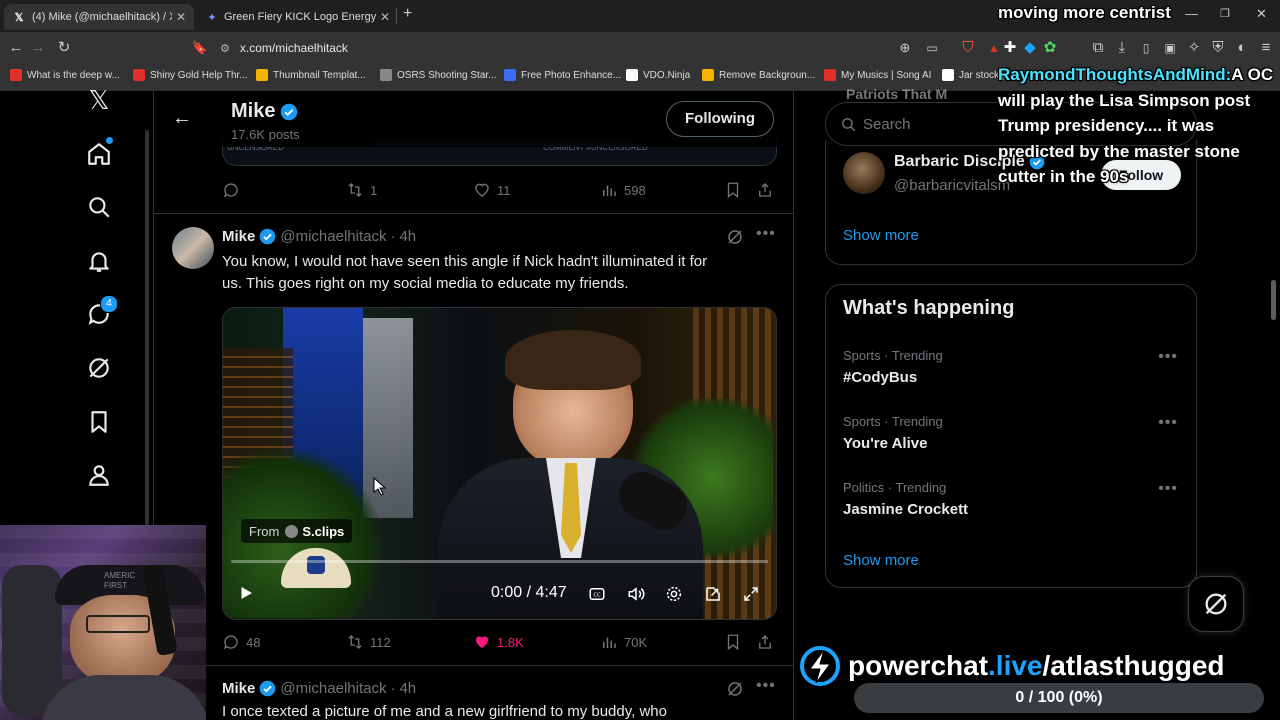  I want to click on settings-gear-icon, so click(674, 596).